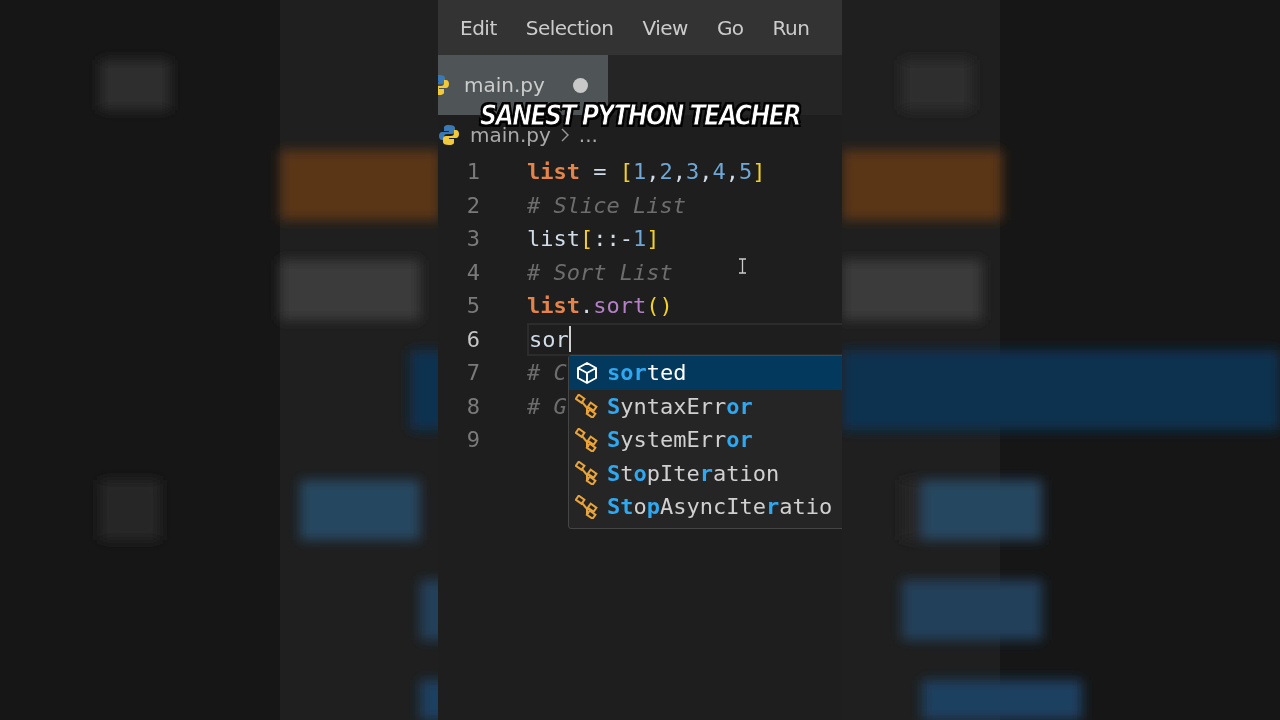 This screenshot has height=720, width=1280. Describe the element at coordinates (587, 372) in the screenshot. I see `cube-icon` at that location.